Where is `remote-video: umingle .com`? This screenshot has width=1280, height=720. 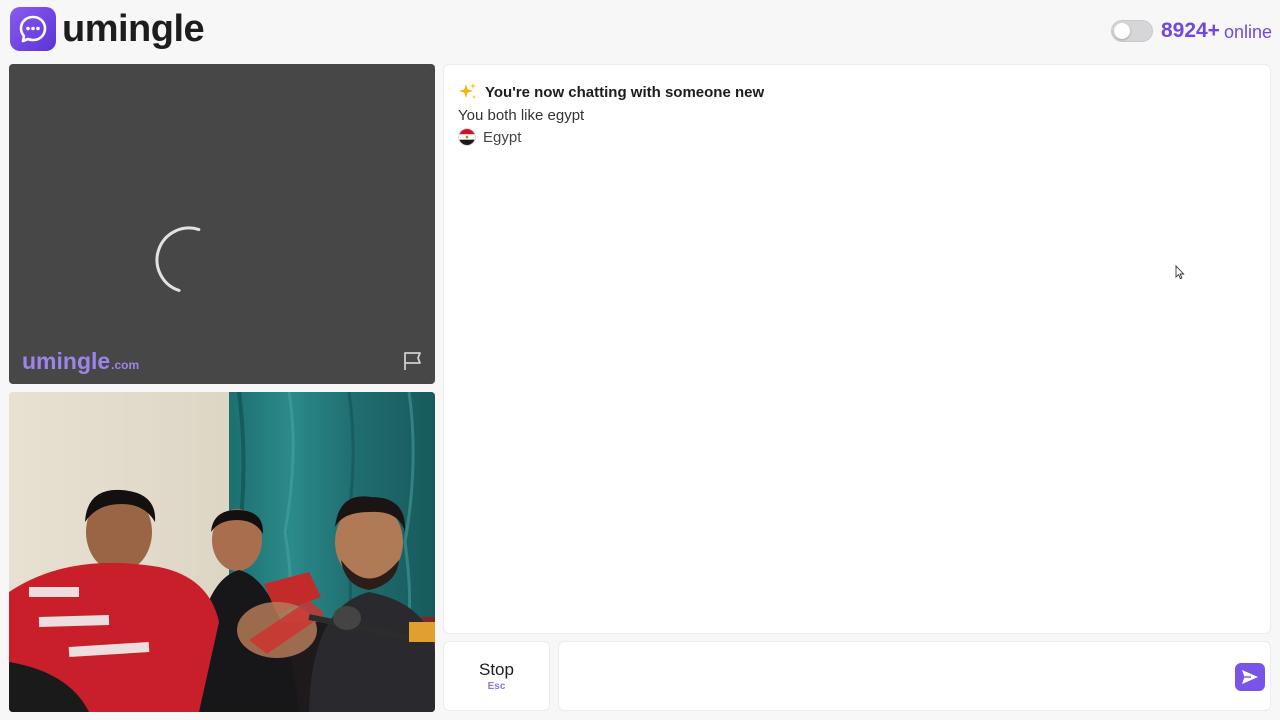
remote-video: umingle .com is located at coordinates (222, 224).